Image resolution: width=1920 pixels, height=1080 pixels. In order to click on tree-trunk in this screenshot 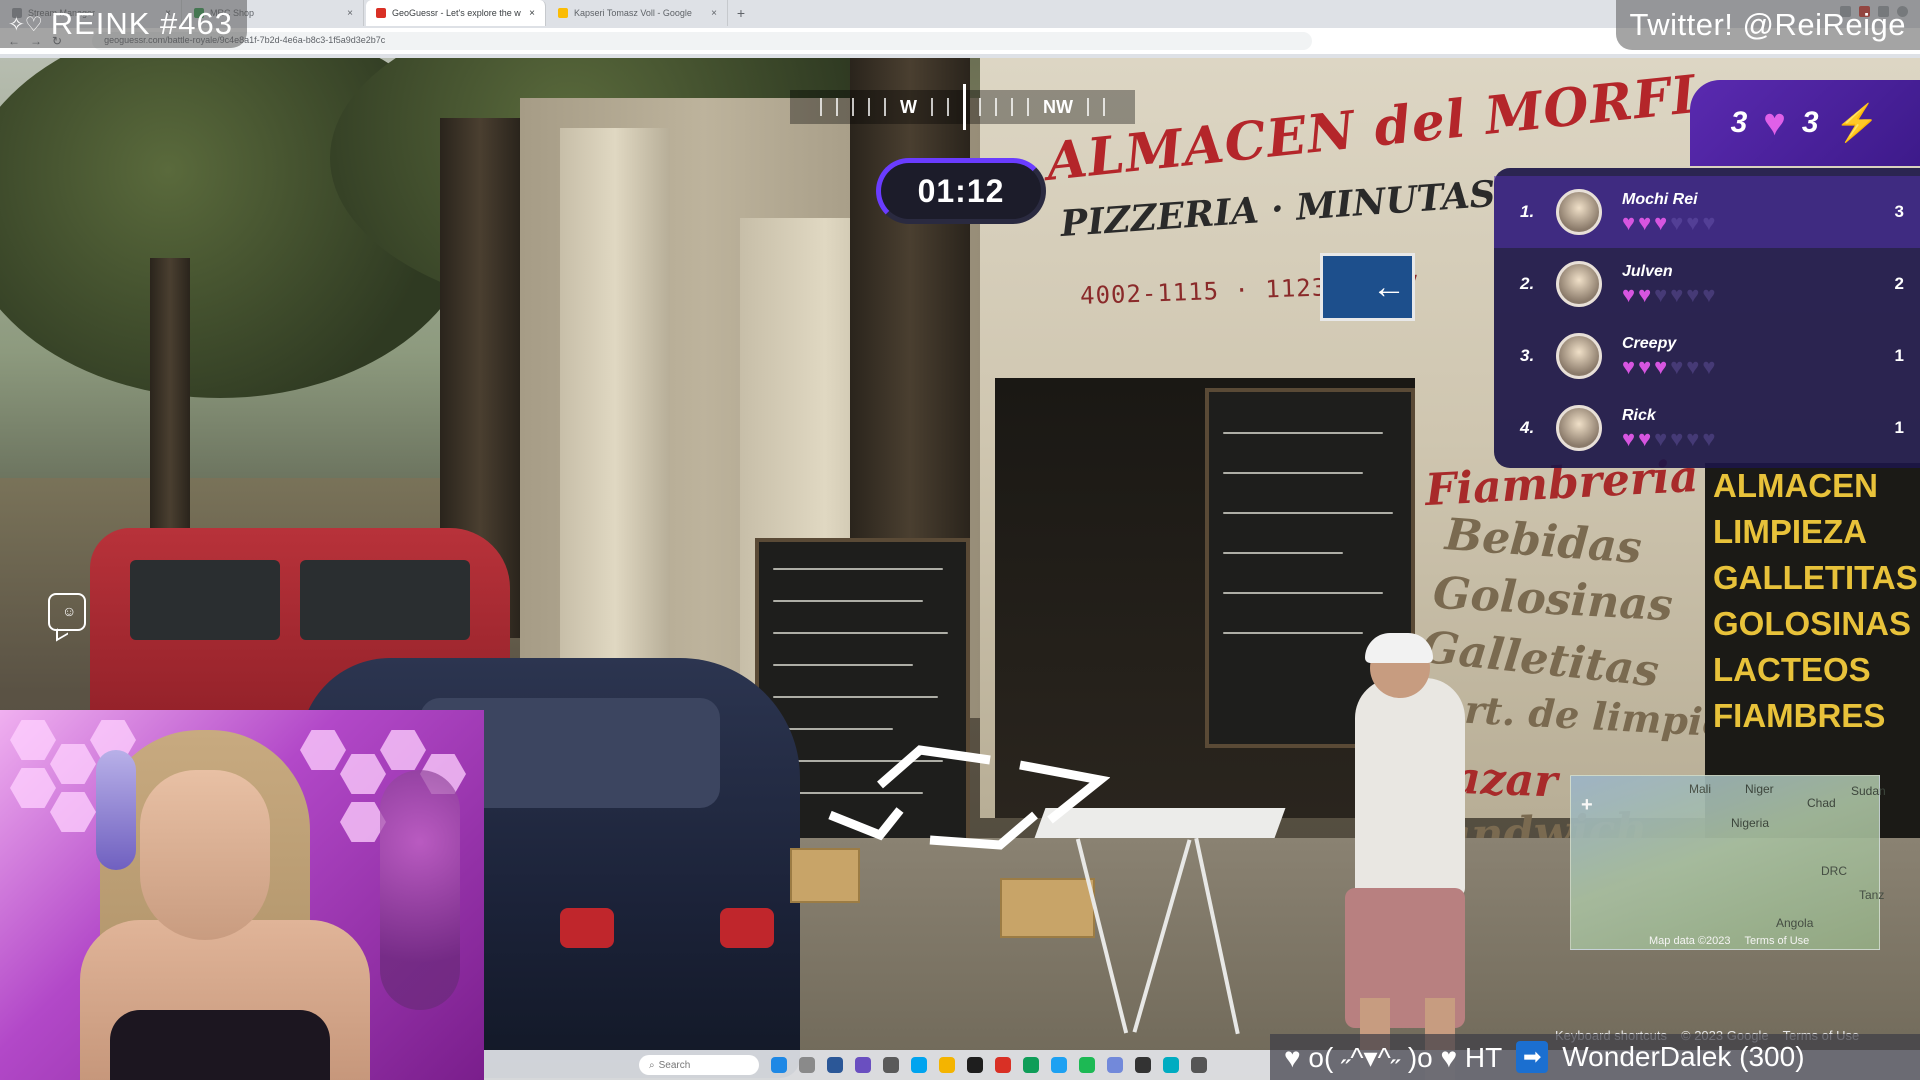, I will do `click(910, 298)`.